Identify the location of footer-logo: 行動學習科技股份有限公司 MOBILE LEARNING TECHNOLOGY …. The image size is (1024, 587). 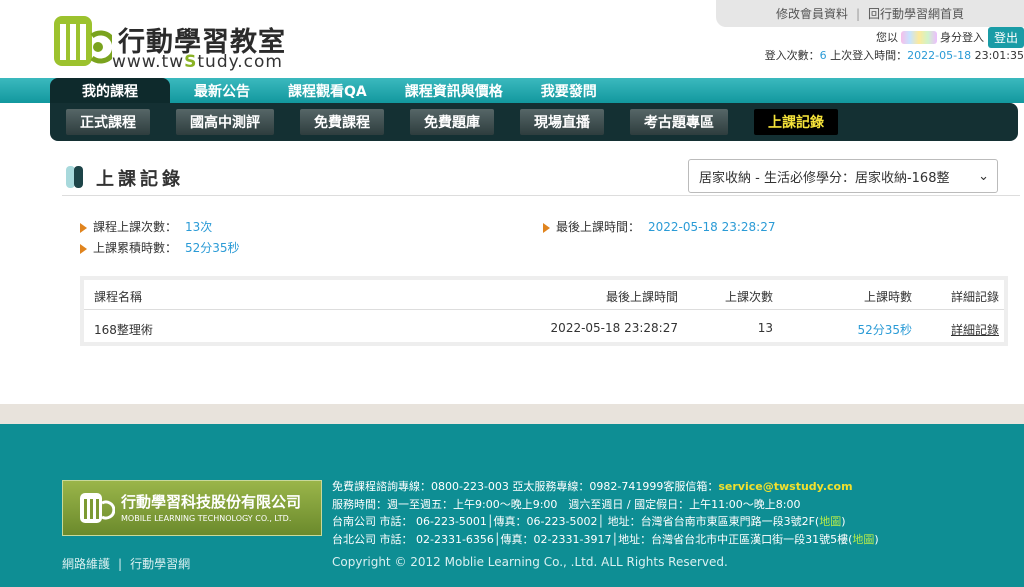
(192, 508).